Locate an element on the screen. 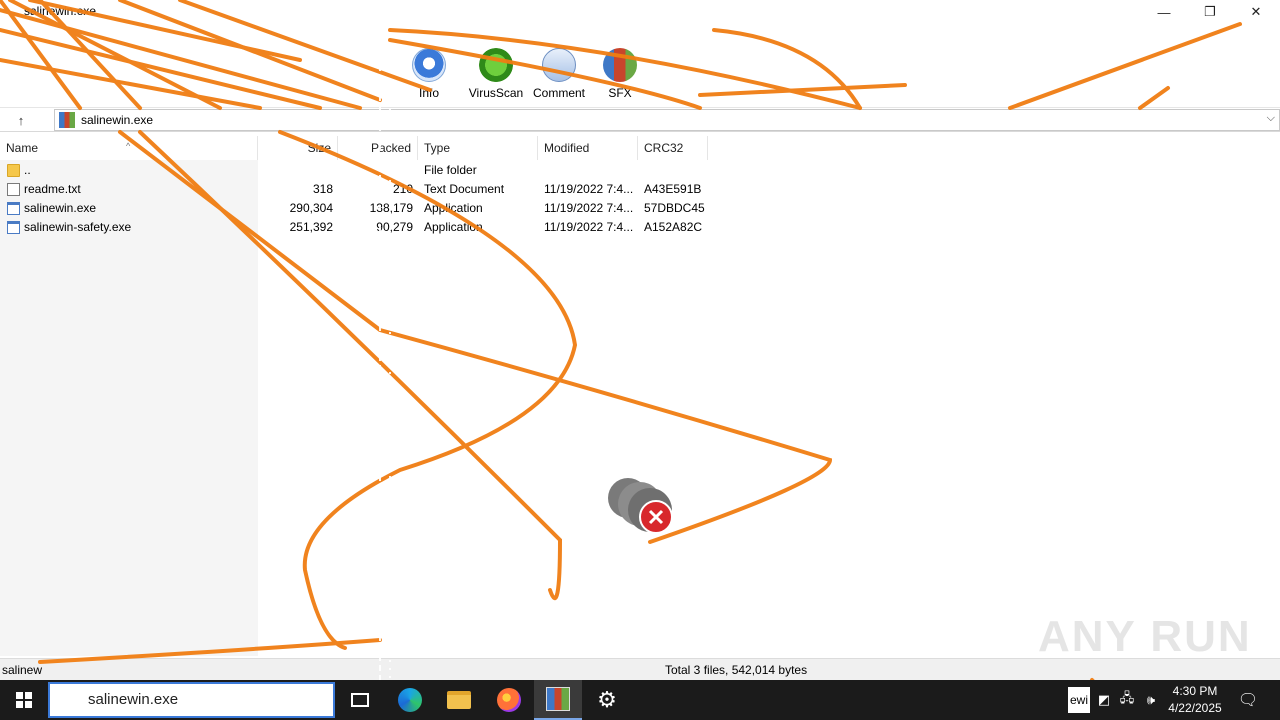 This screenshot has width=1280, height=720. file-type: File folder is located at coordinates (450, 170).